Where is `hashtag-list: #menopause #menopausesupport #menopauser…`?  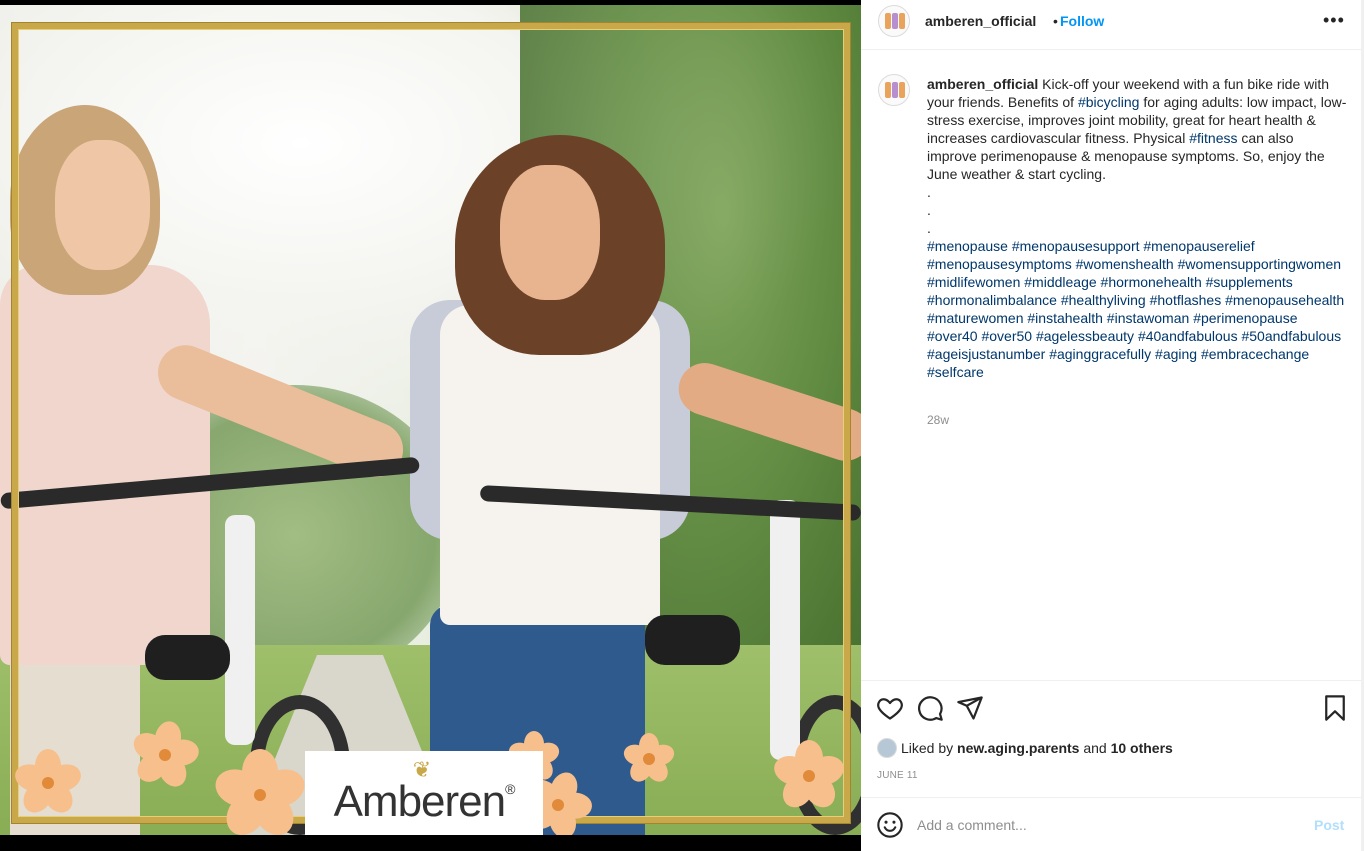
hashtag-list: #menopause #menopausesupport #menopauser… is located at coordinates (1137, 309).